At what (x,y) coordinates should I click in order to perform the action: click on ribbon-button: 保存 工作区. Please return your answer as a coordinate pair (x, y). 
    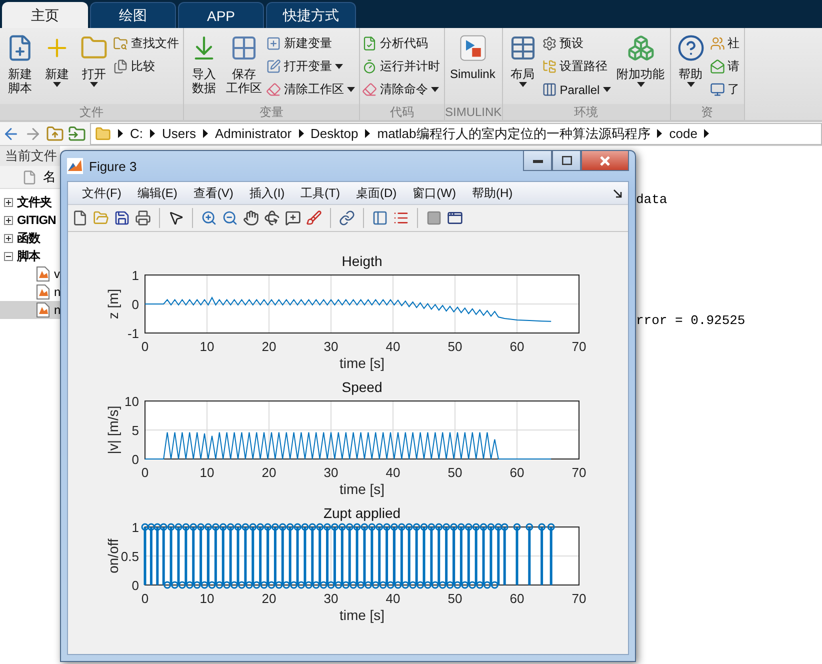
    Looking at the image, I should click on (244, 67).